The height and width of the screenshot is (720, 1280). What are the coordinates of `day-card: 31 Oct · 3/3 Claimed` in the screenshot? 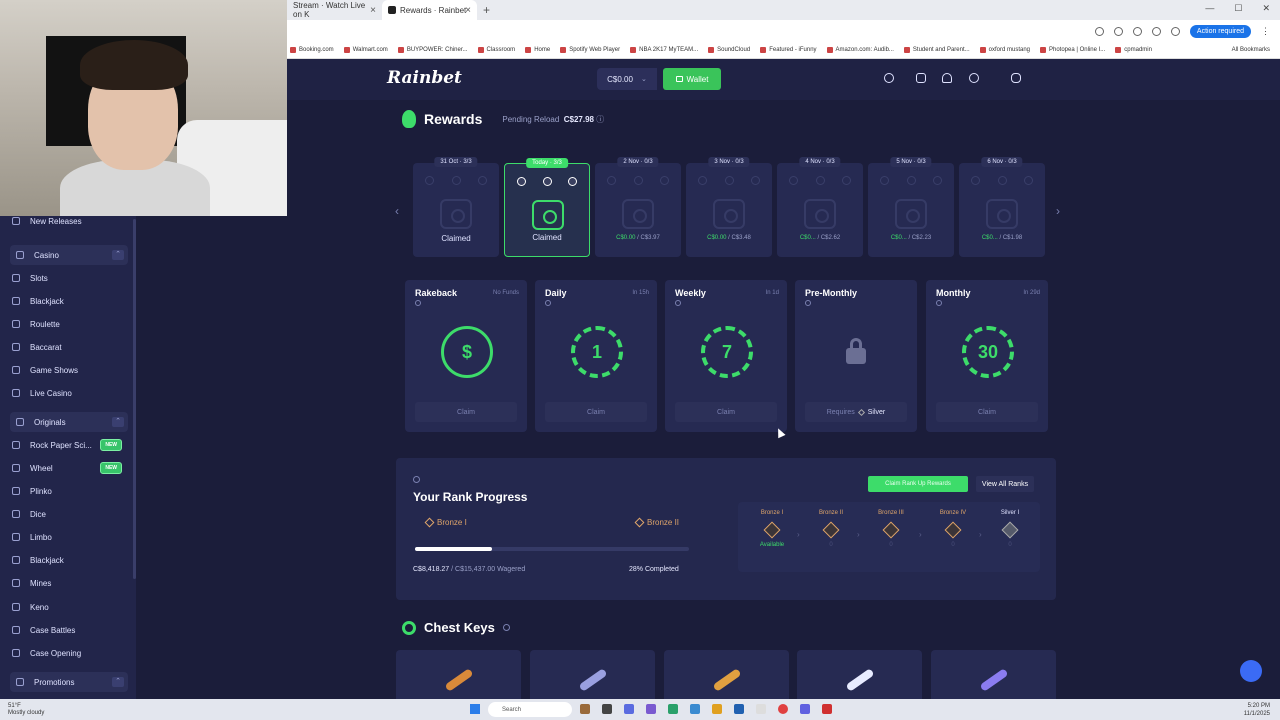 It's located at (456, 207).